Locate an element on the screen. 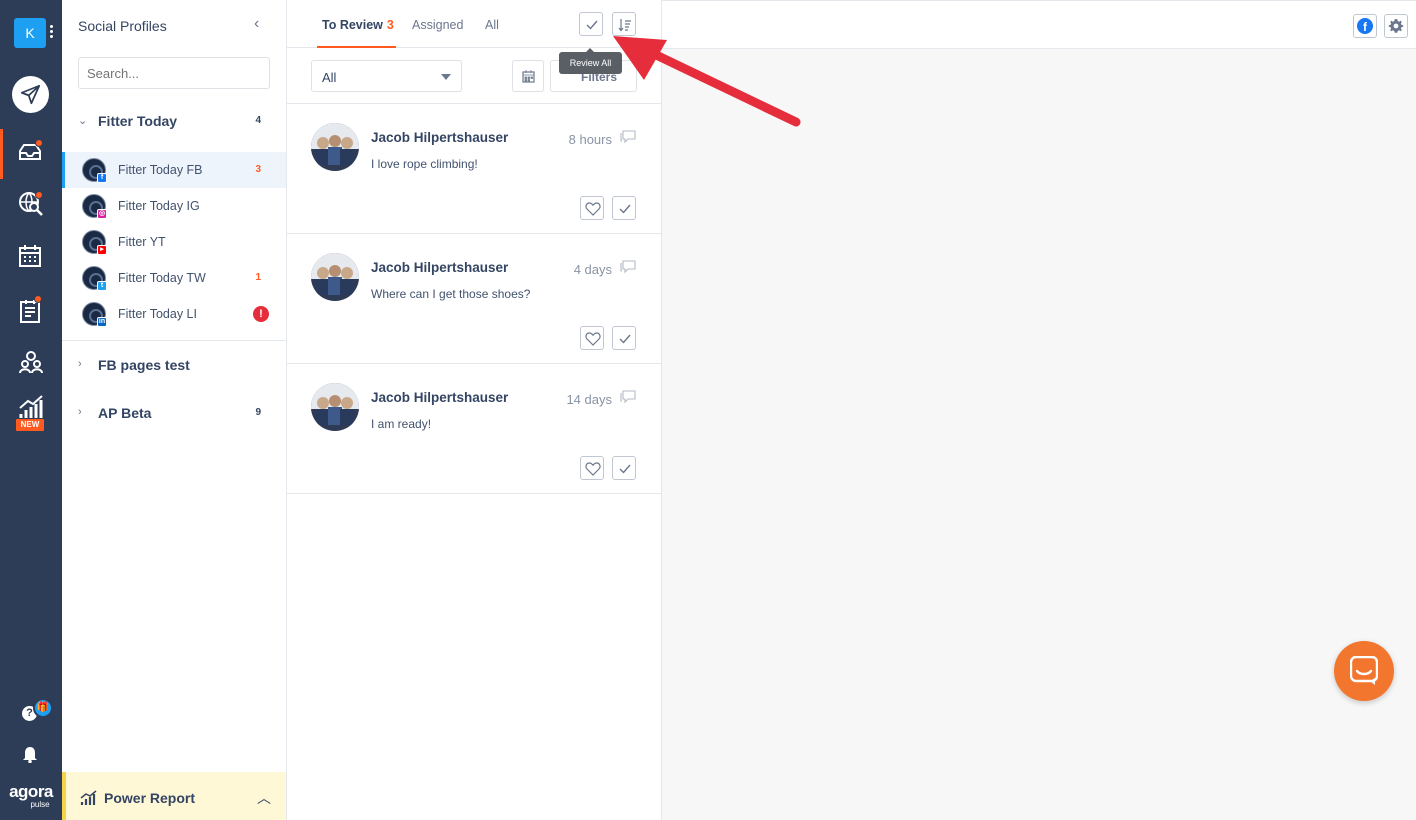  profile-fitter-today-ig: ◎ Fitter Today IG is located at coordinates (174, 206).